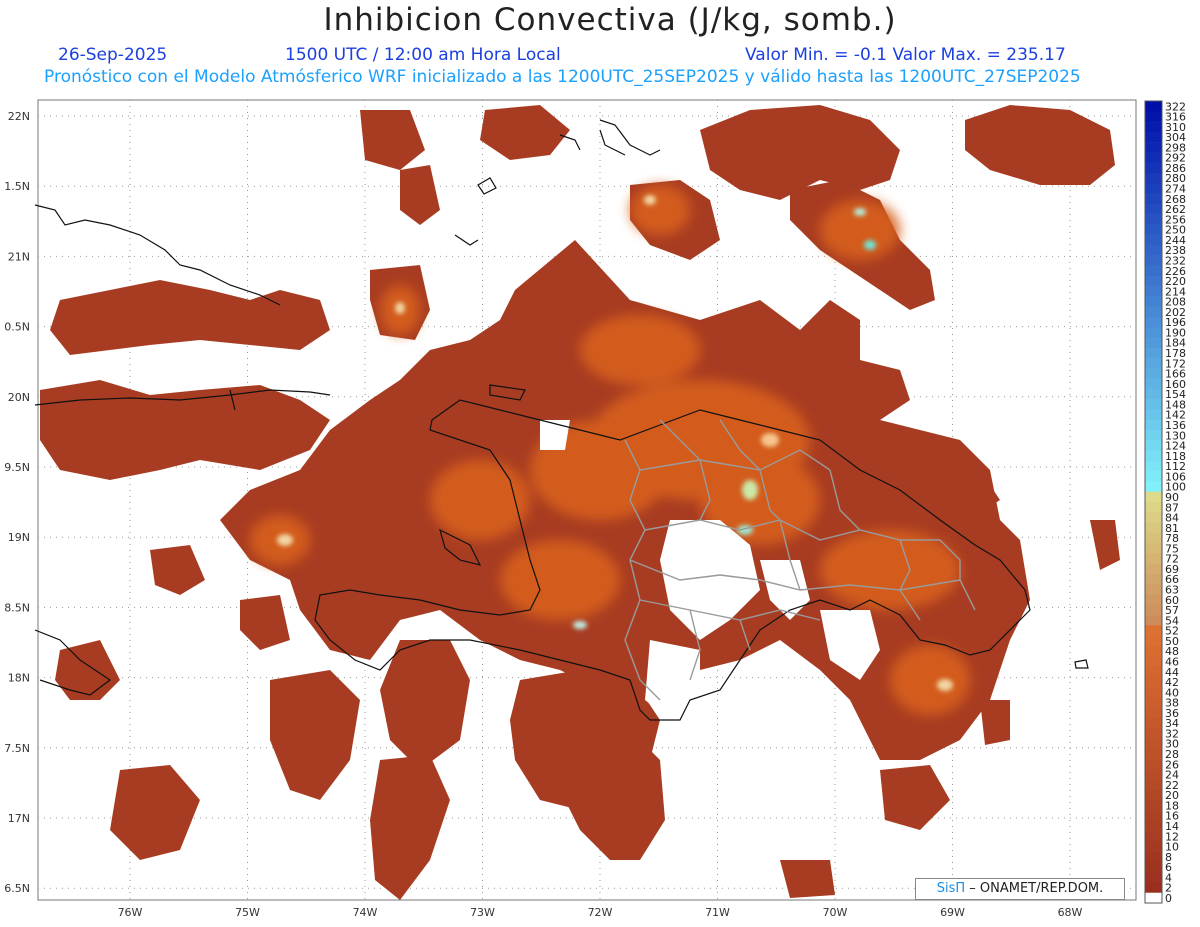  I want to click on forecast-time: 1500 UTC / 12:00 am Hora Local, so click(423, 55).